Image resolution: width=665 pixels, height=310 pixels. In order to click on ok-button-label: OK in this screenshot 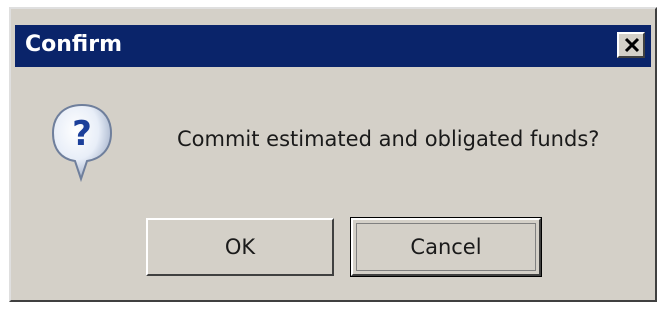, I will do `click(240, 247)`.